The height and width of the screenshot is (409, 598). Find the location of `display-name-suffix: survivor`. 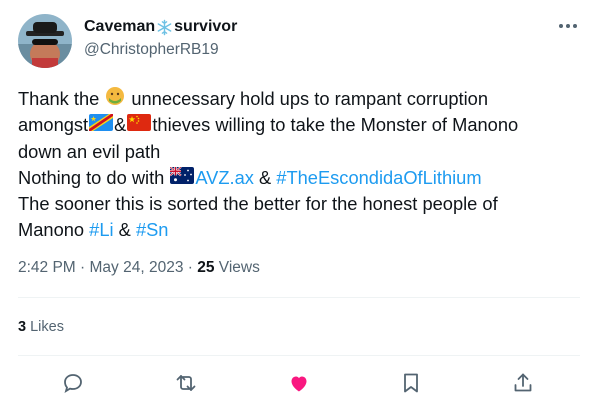

display-name-suffix: survivor is located at coordinates (205, 27).